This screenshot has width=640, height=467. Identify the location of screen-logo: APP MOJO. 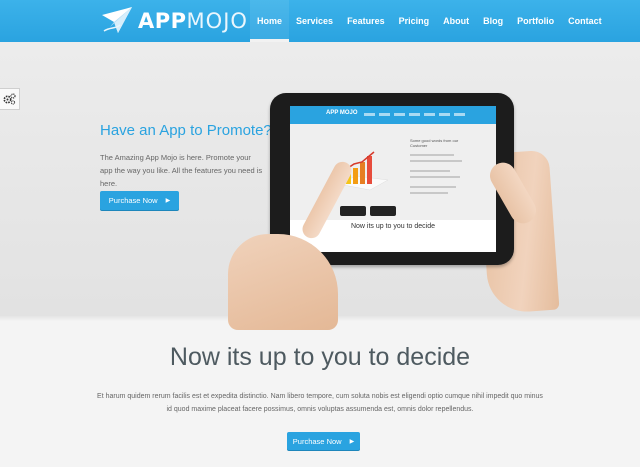
(342, 113).